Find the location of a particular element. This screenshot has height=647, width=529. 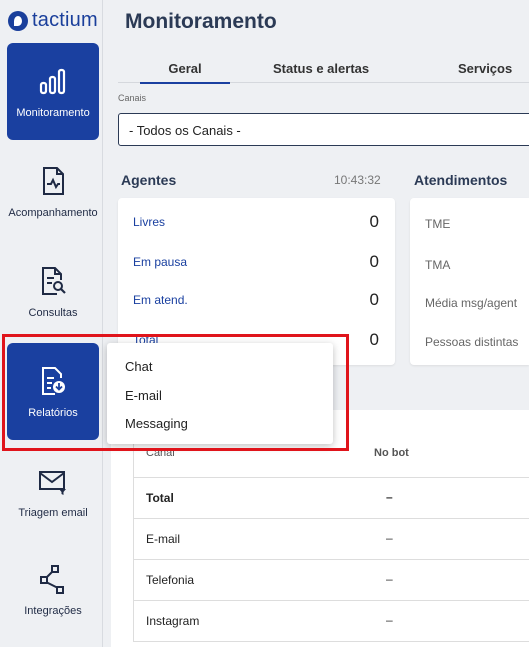

table-row: Total – is located at coordinates (331, 498).